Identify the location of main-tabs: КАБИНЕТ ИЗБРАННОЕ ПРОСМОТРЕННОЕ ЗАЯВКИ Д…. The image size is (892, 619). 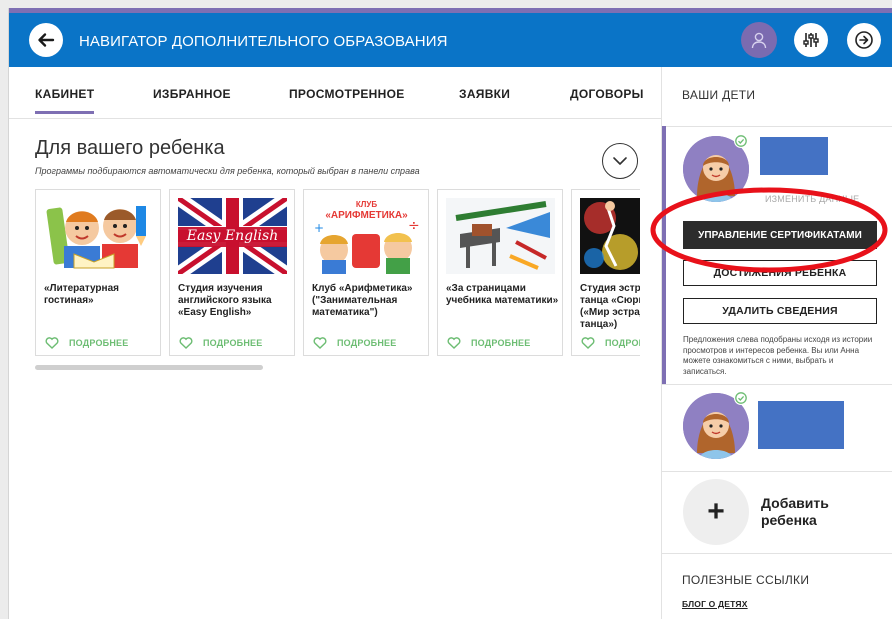
(335, 93).